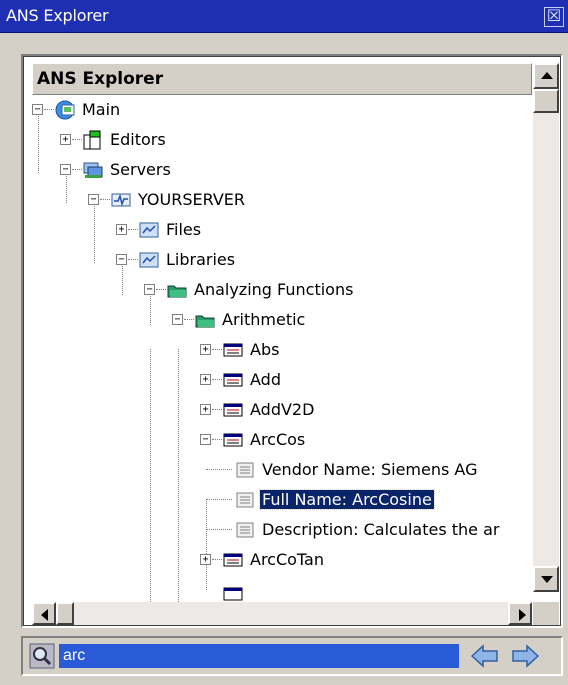 This screenshot has width=568, height=685. I want to click on search-input, so click(259, 656).